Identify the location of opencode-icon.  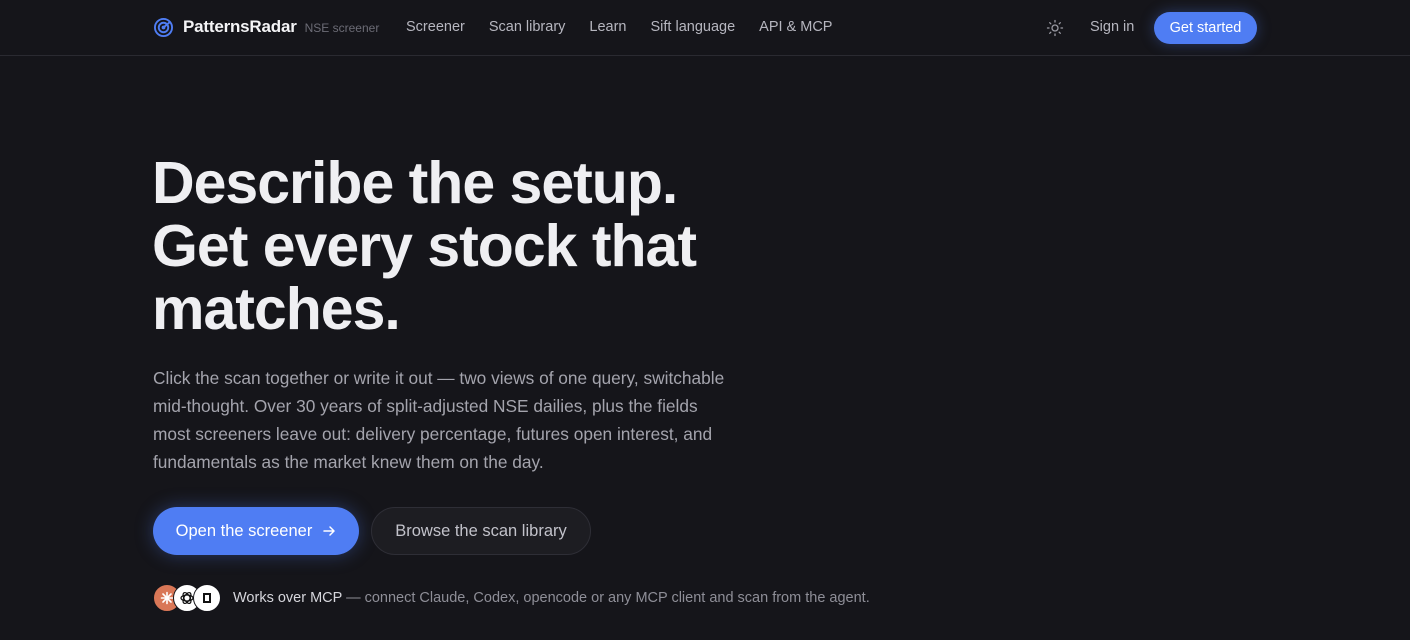
(207, 598).